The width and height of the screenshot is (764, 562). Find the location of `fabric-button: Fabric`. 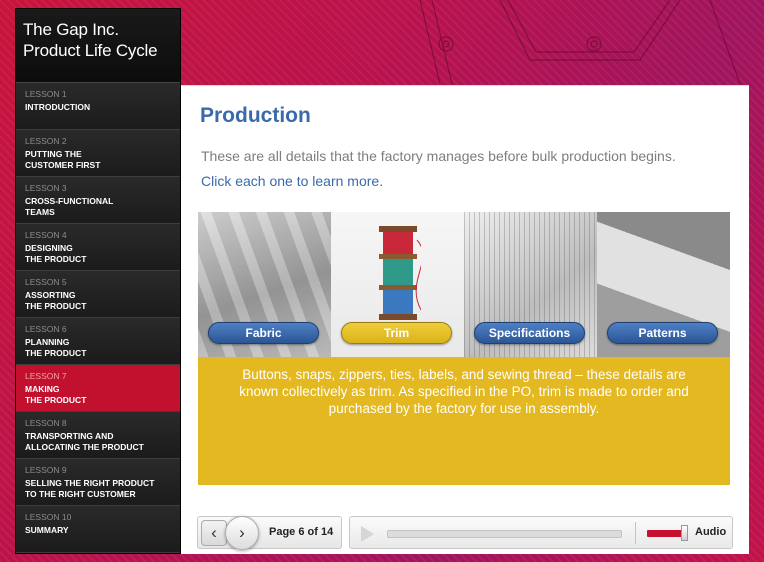

fabric-button: Fabric is located at coordinates (263, 333).